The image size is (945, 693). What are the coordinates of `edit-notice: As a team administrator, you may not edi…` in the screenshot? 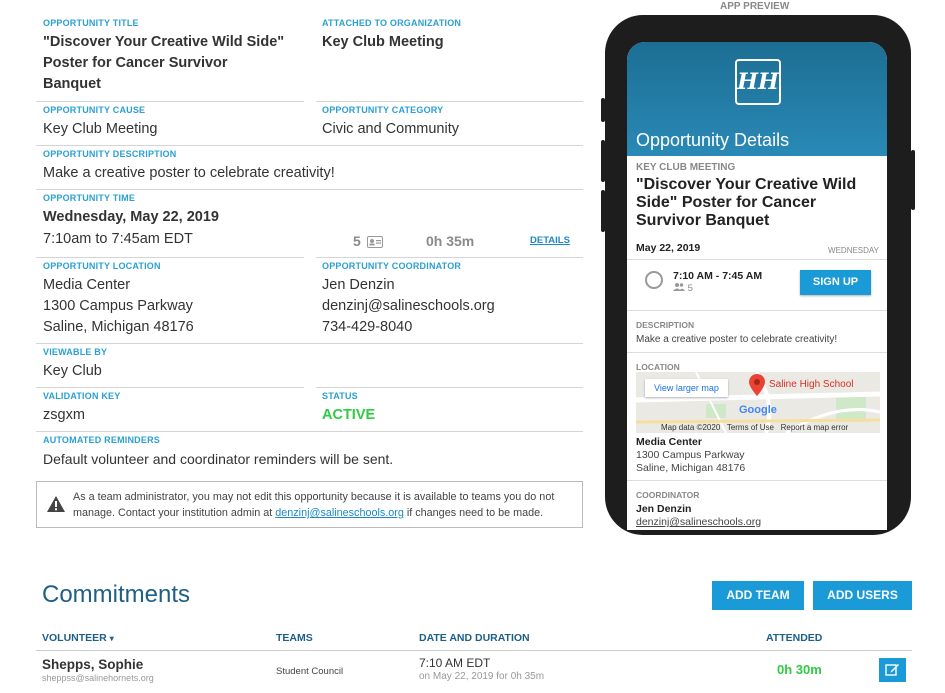 It's located at (309, 504).